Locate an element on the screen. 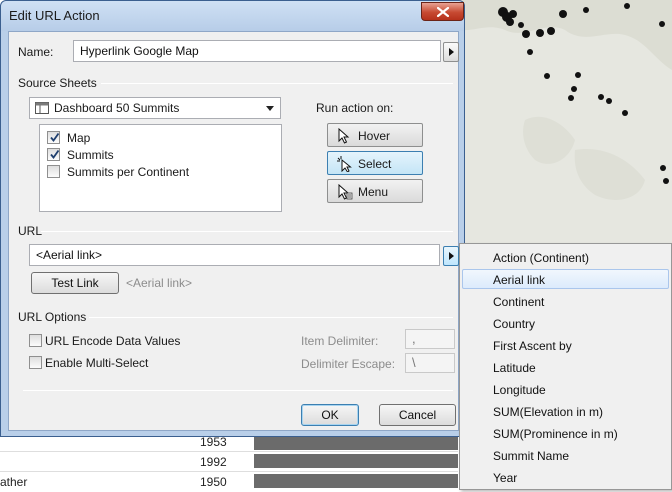 The height and width of the screenshot is (492, 672). url-insert-field-button is located at coordinates (451, 256).